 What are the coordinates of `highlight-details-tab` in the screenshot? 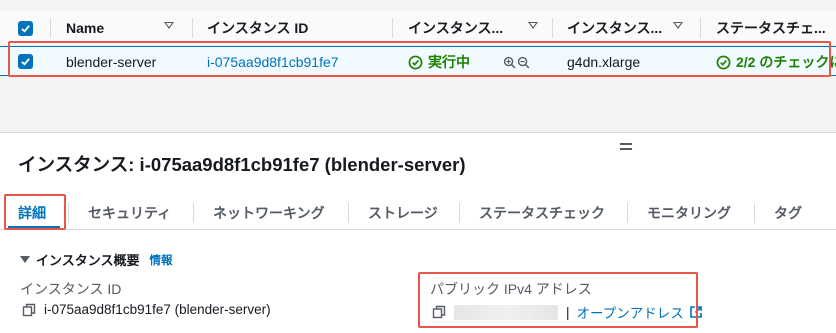 It's located at (35, 212).